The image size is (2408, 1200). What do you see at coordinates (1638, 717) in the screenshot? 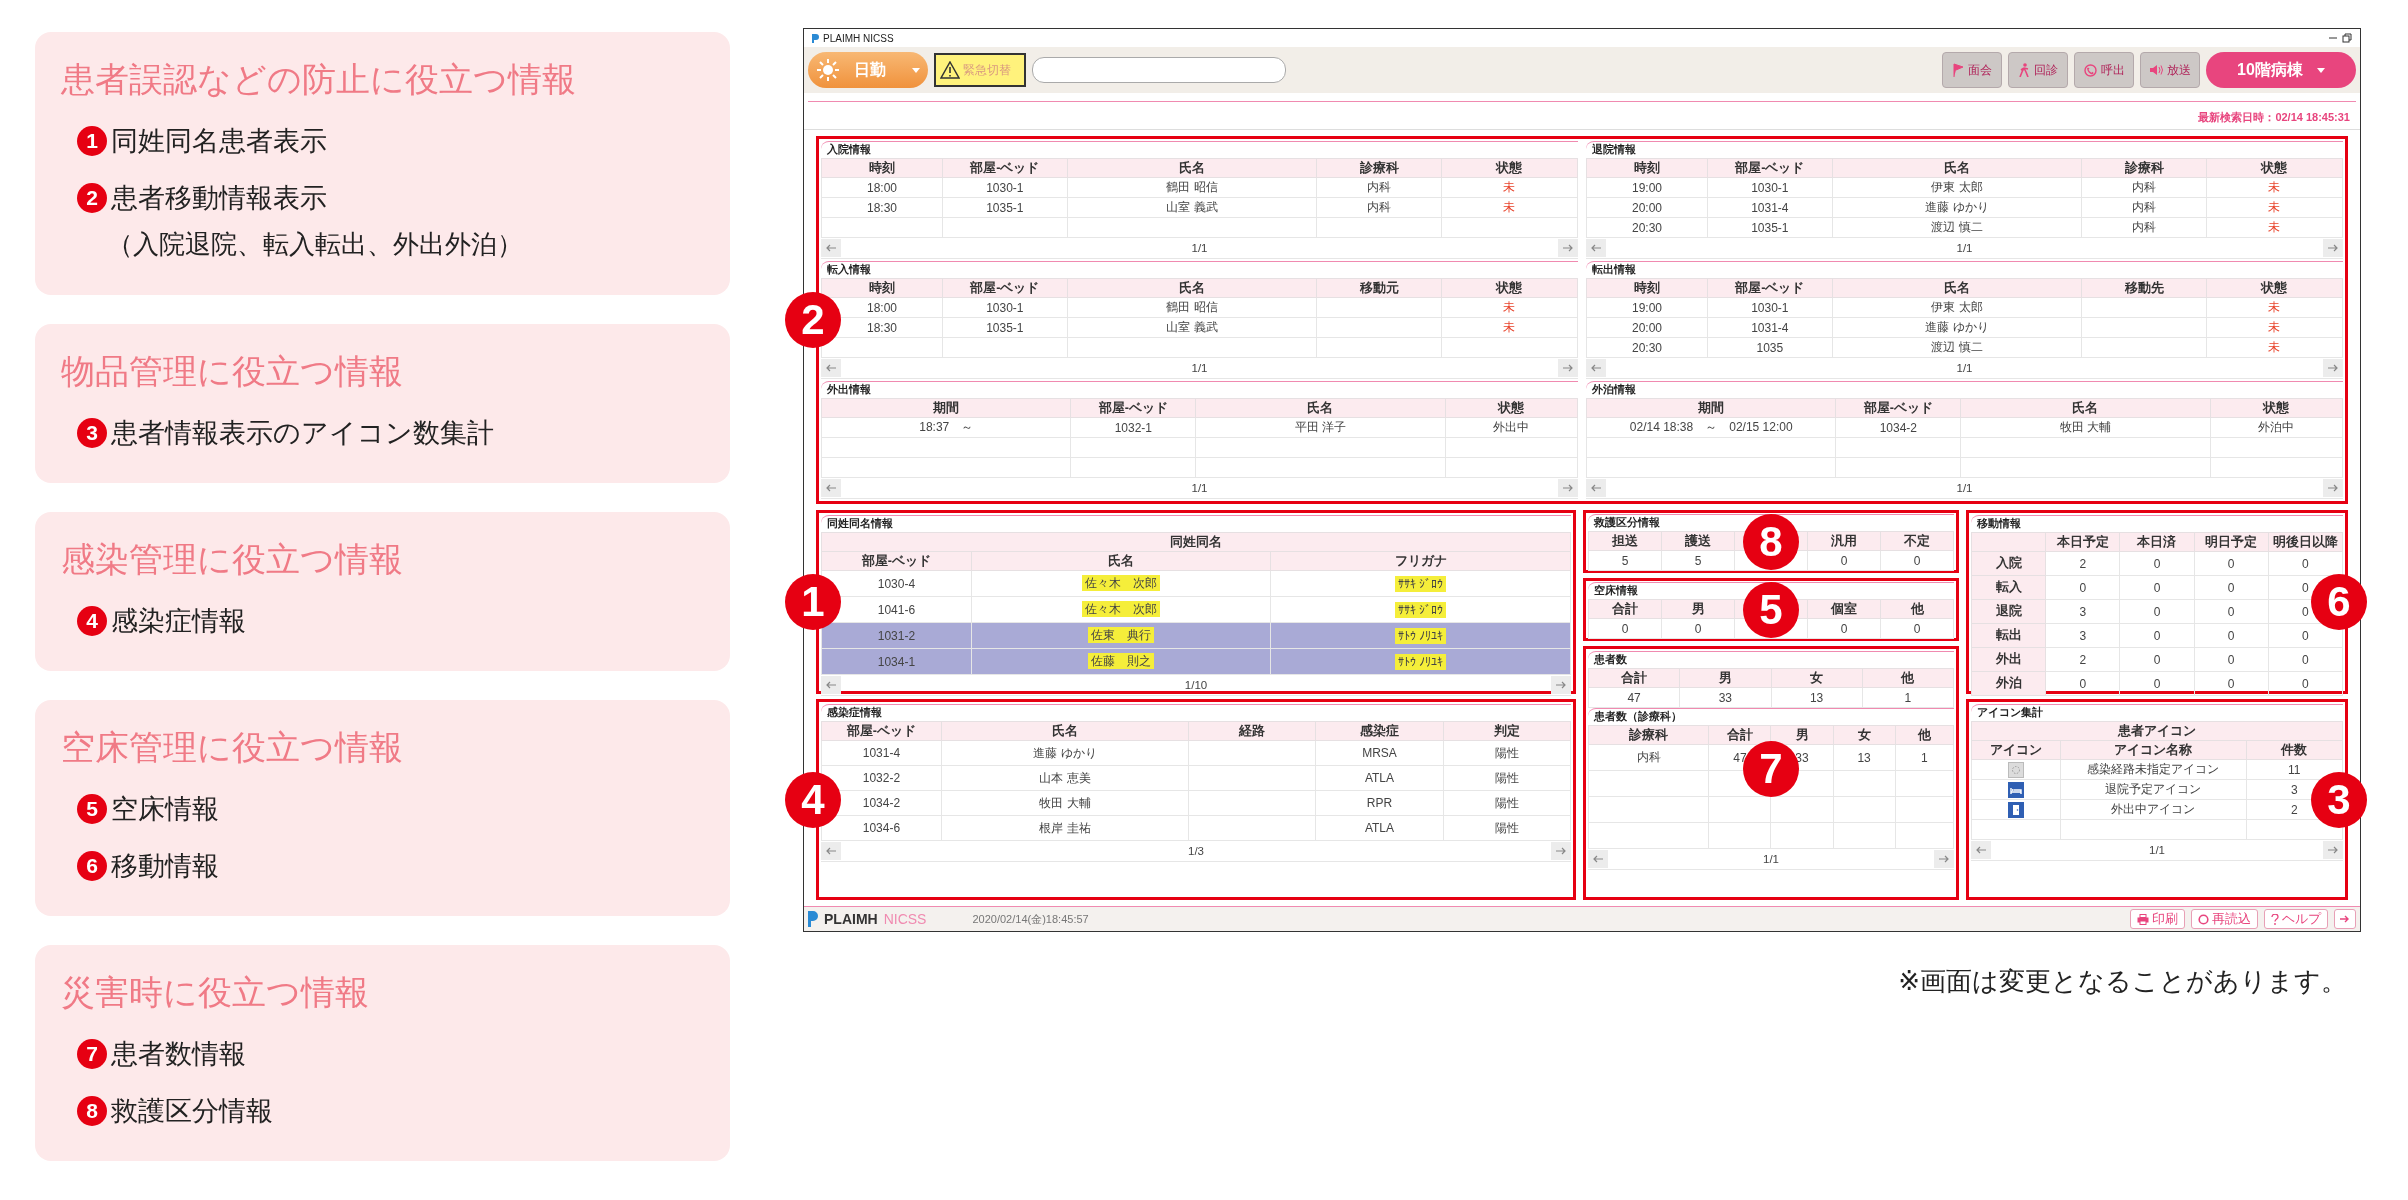
I see `panel-title: 患者数（診療科）` at bounding box center [1638, 717].